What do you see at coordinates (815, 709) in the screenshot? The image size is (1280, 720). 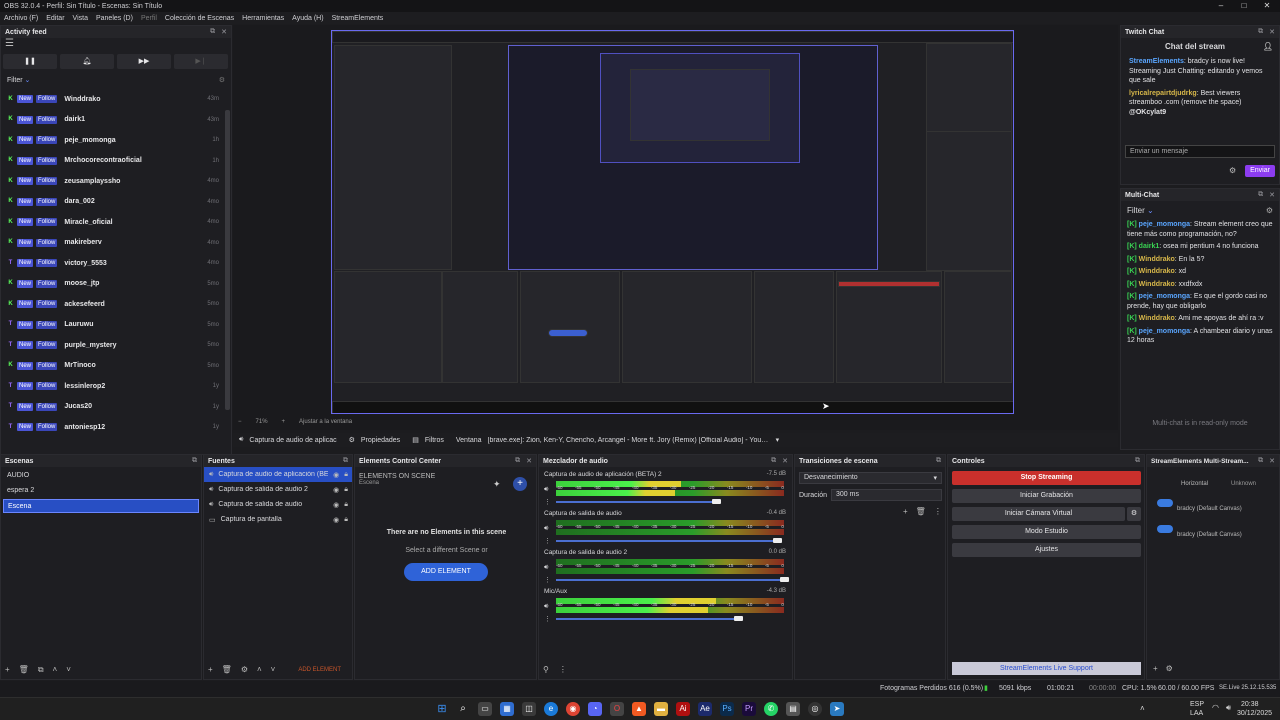 I see `obs-icon: ◎` at bounding box center [815, 709].